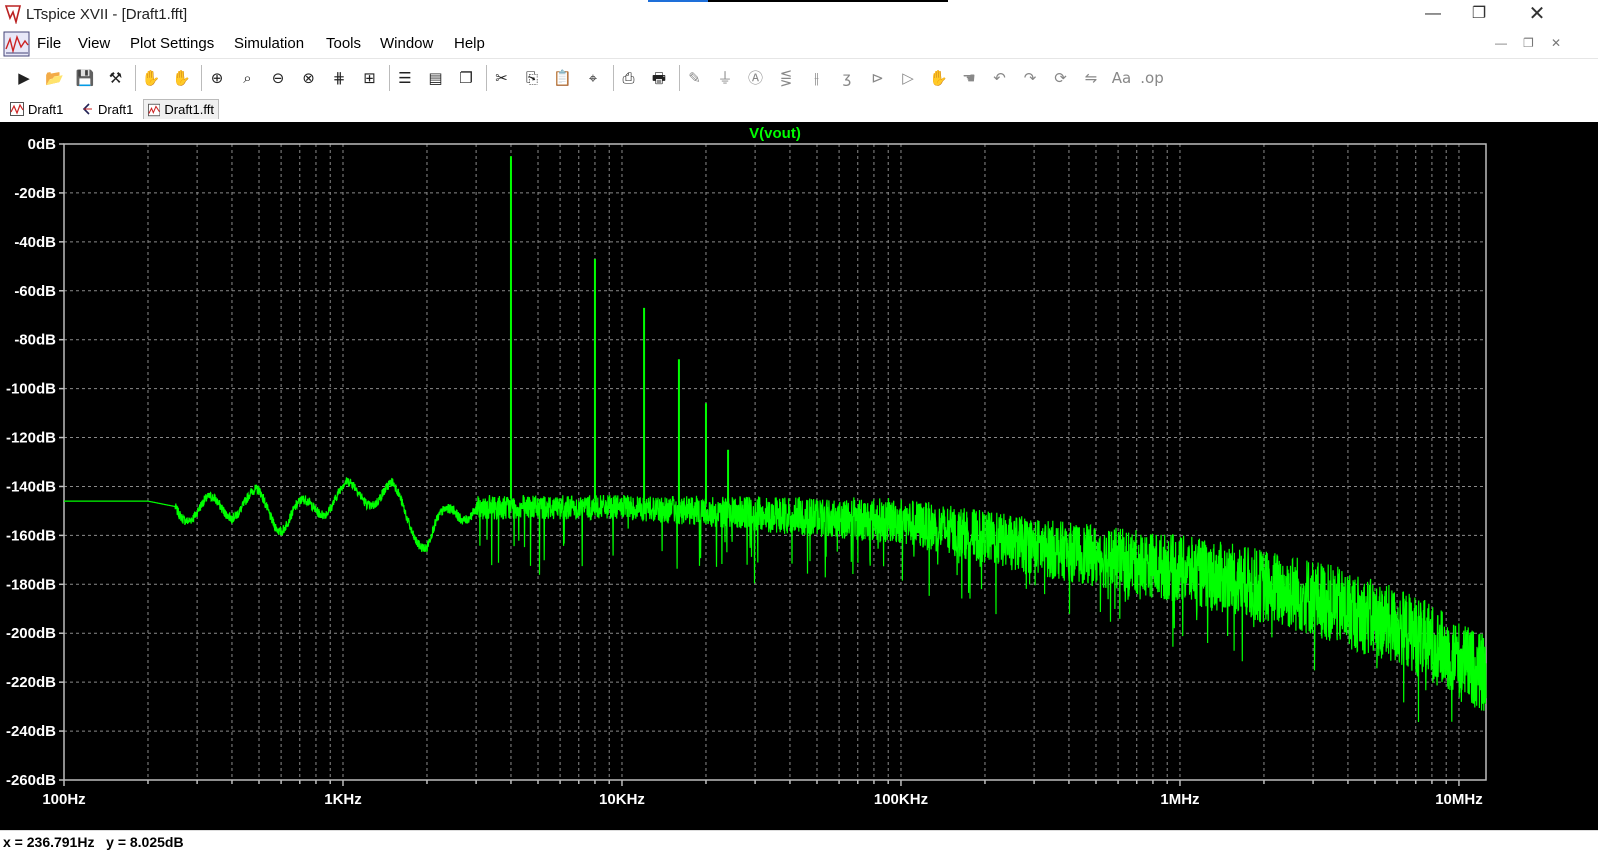 This screenshot has height=851, width=1598. I want to click on redo-button: ↷, so click(1030, 78).